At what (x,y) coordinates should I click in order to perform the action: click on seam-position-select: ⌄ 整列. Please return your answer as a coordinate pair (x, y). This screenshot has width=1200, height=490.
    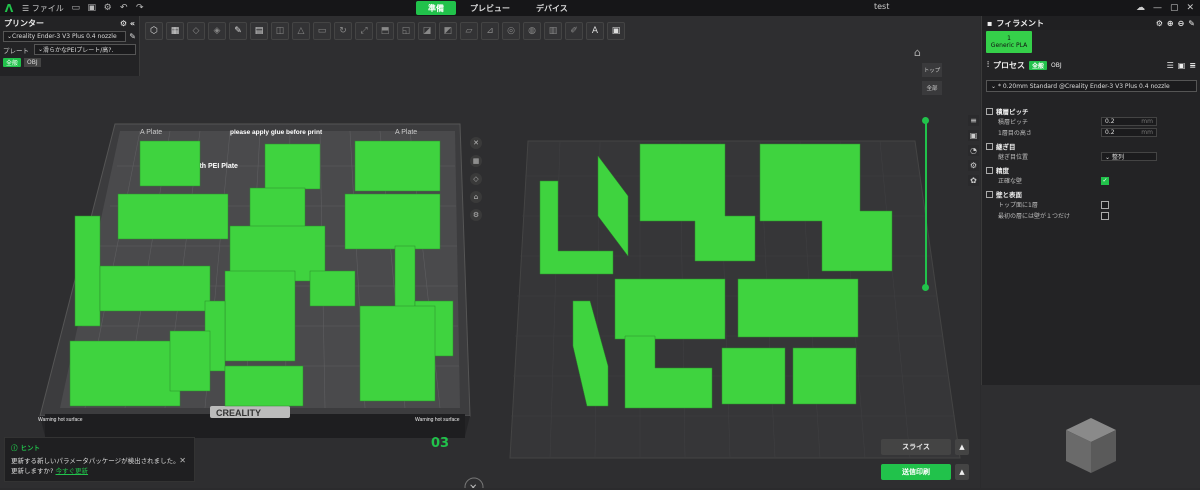
    Looking at the image, I should click on (1129, 156).